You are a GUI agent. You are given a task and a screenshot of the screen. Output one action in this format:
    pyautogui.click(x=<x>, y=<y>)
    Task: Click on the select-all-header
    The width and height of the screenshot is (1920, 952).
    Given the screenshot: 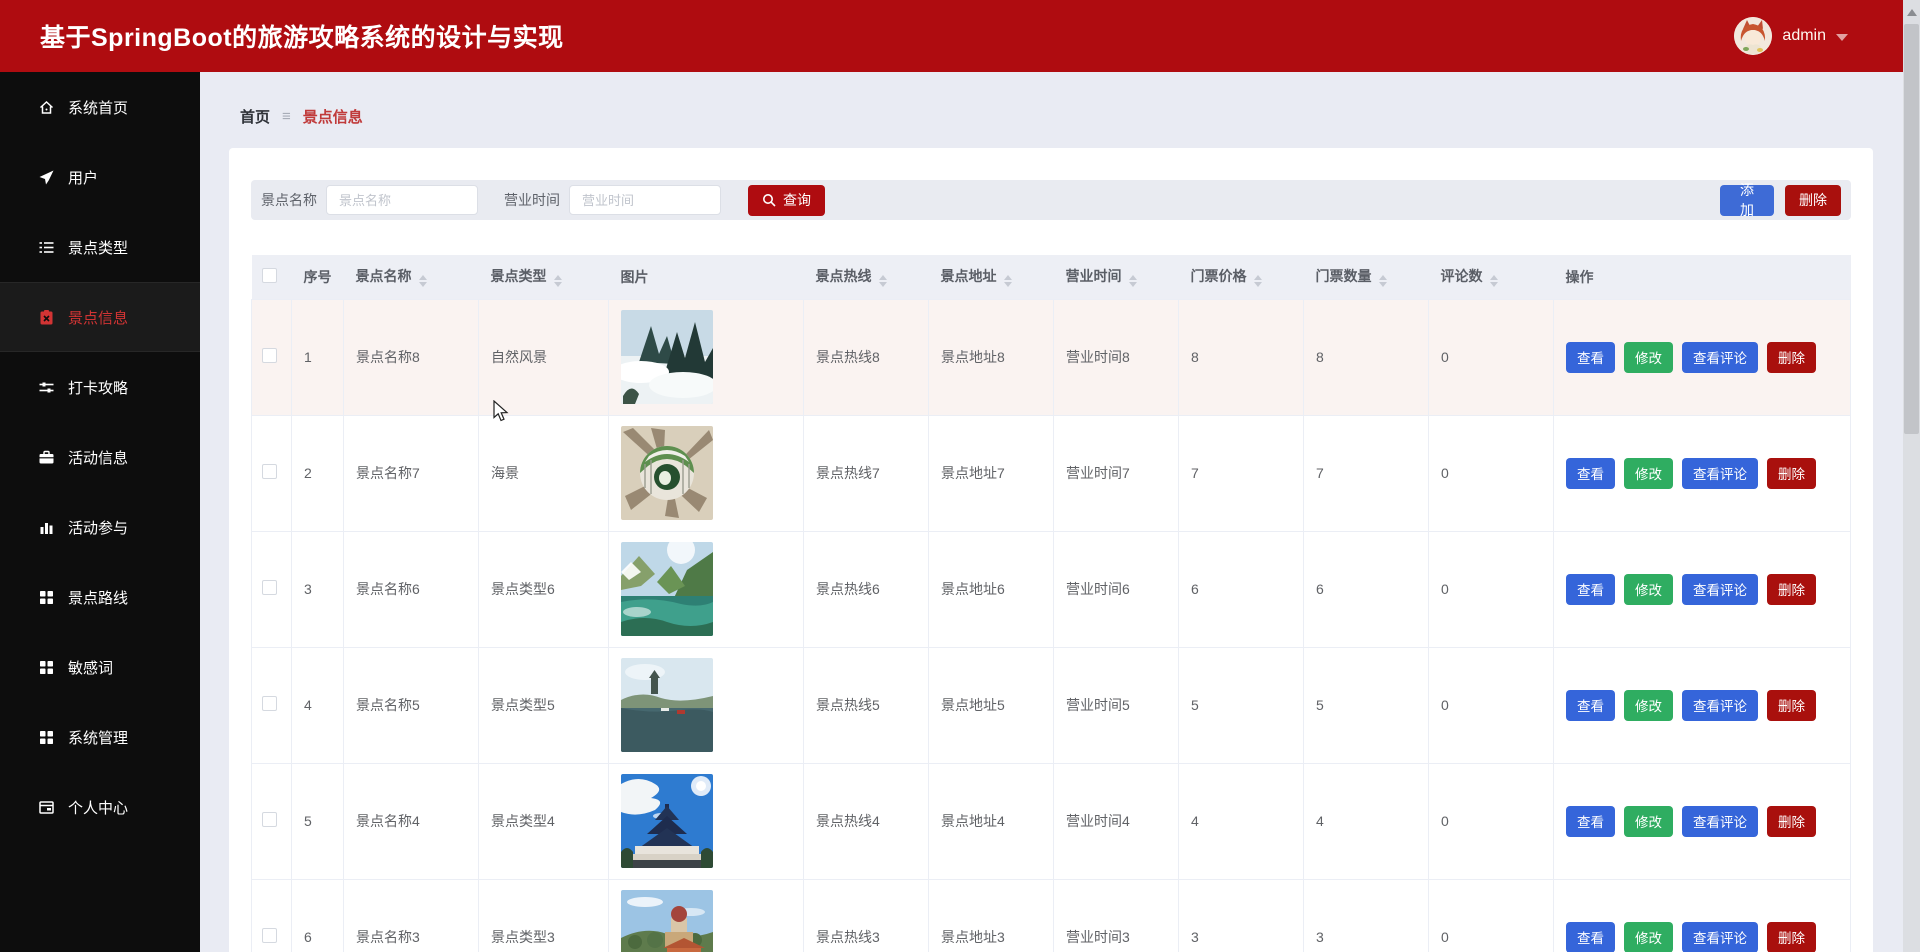 What is the action you would take?
    pyautogui.click(x=271, y=277)
    